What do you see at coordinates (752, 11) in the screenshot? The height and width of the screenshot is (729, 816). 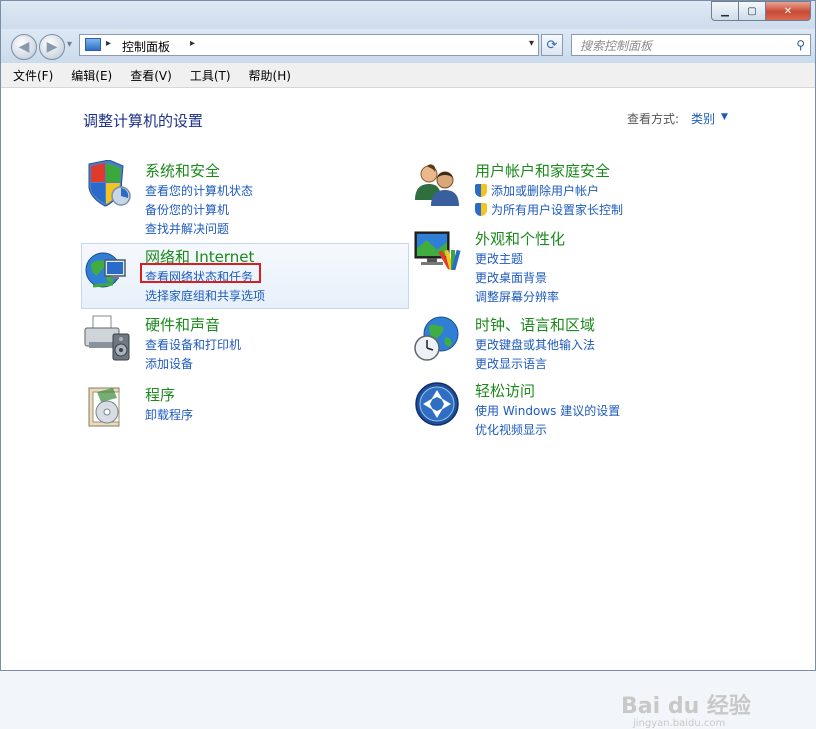 I see `maximize-button: ▢` at bounding box center [752, 11].